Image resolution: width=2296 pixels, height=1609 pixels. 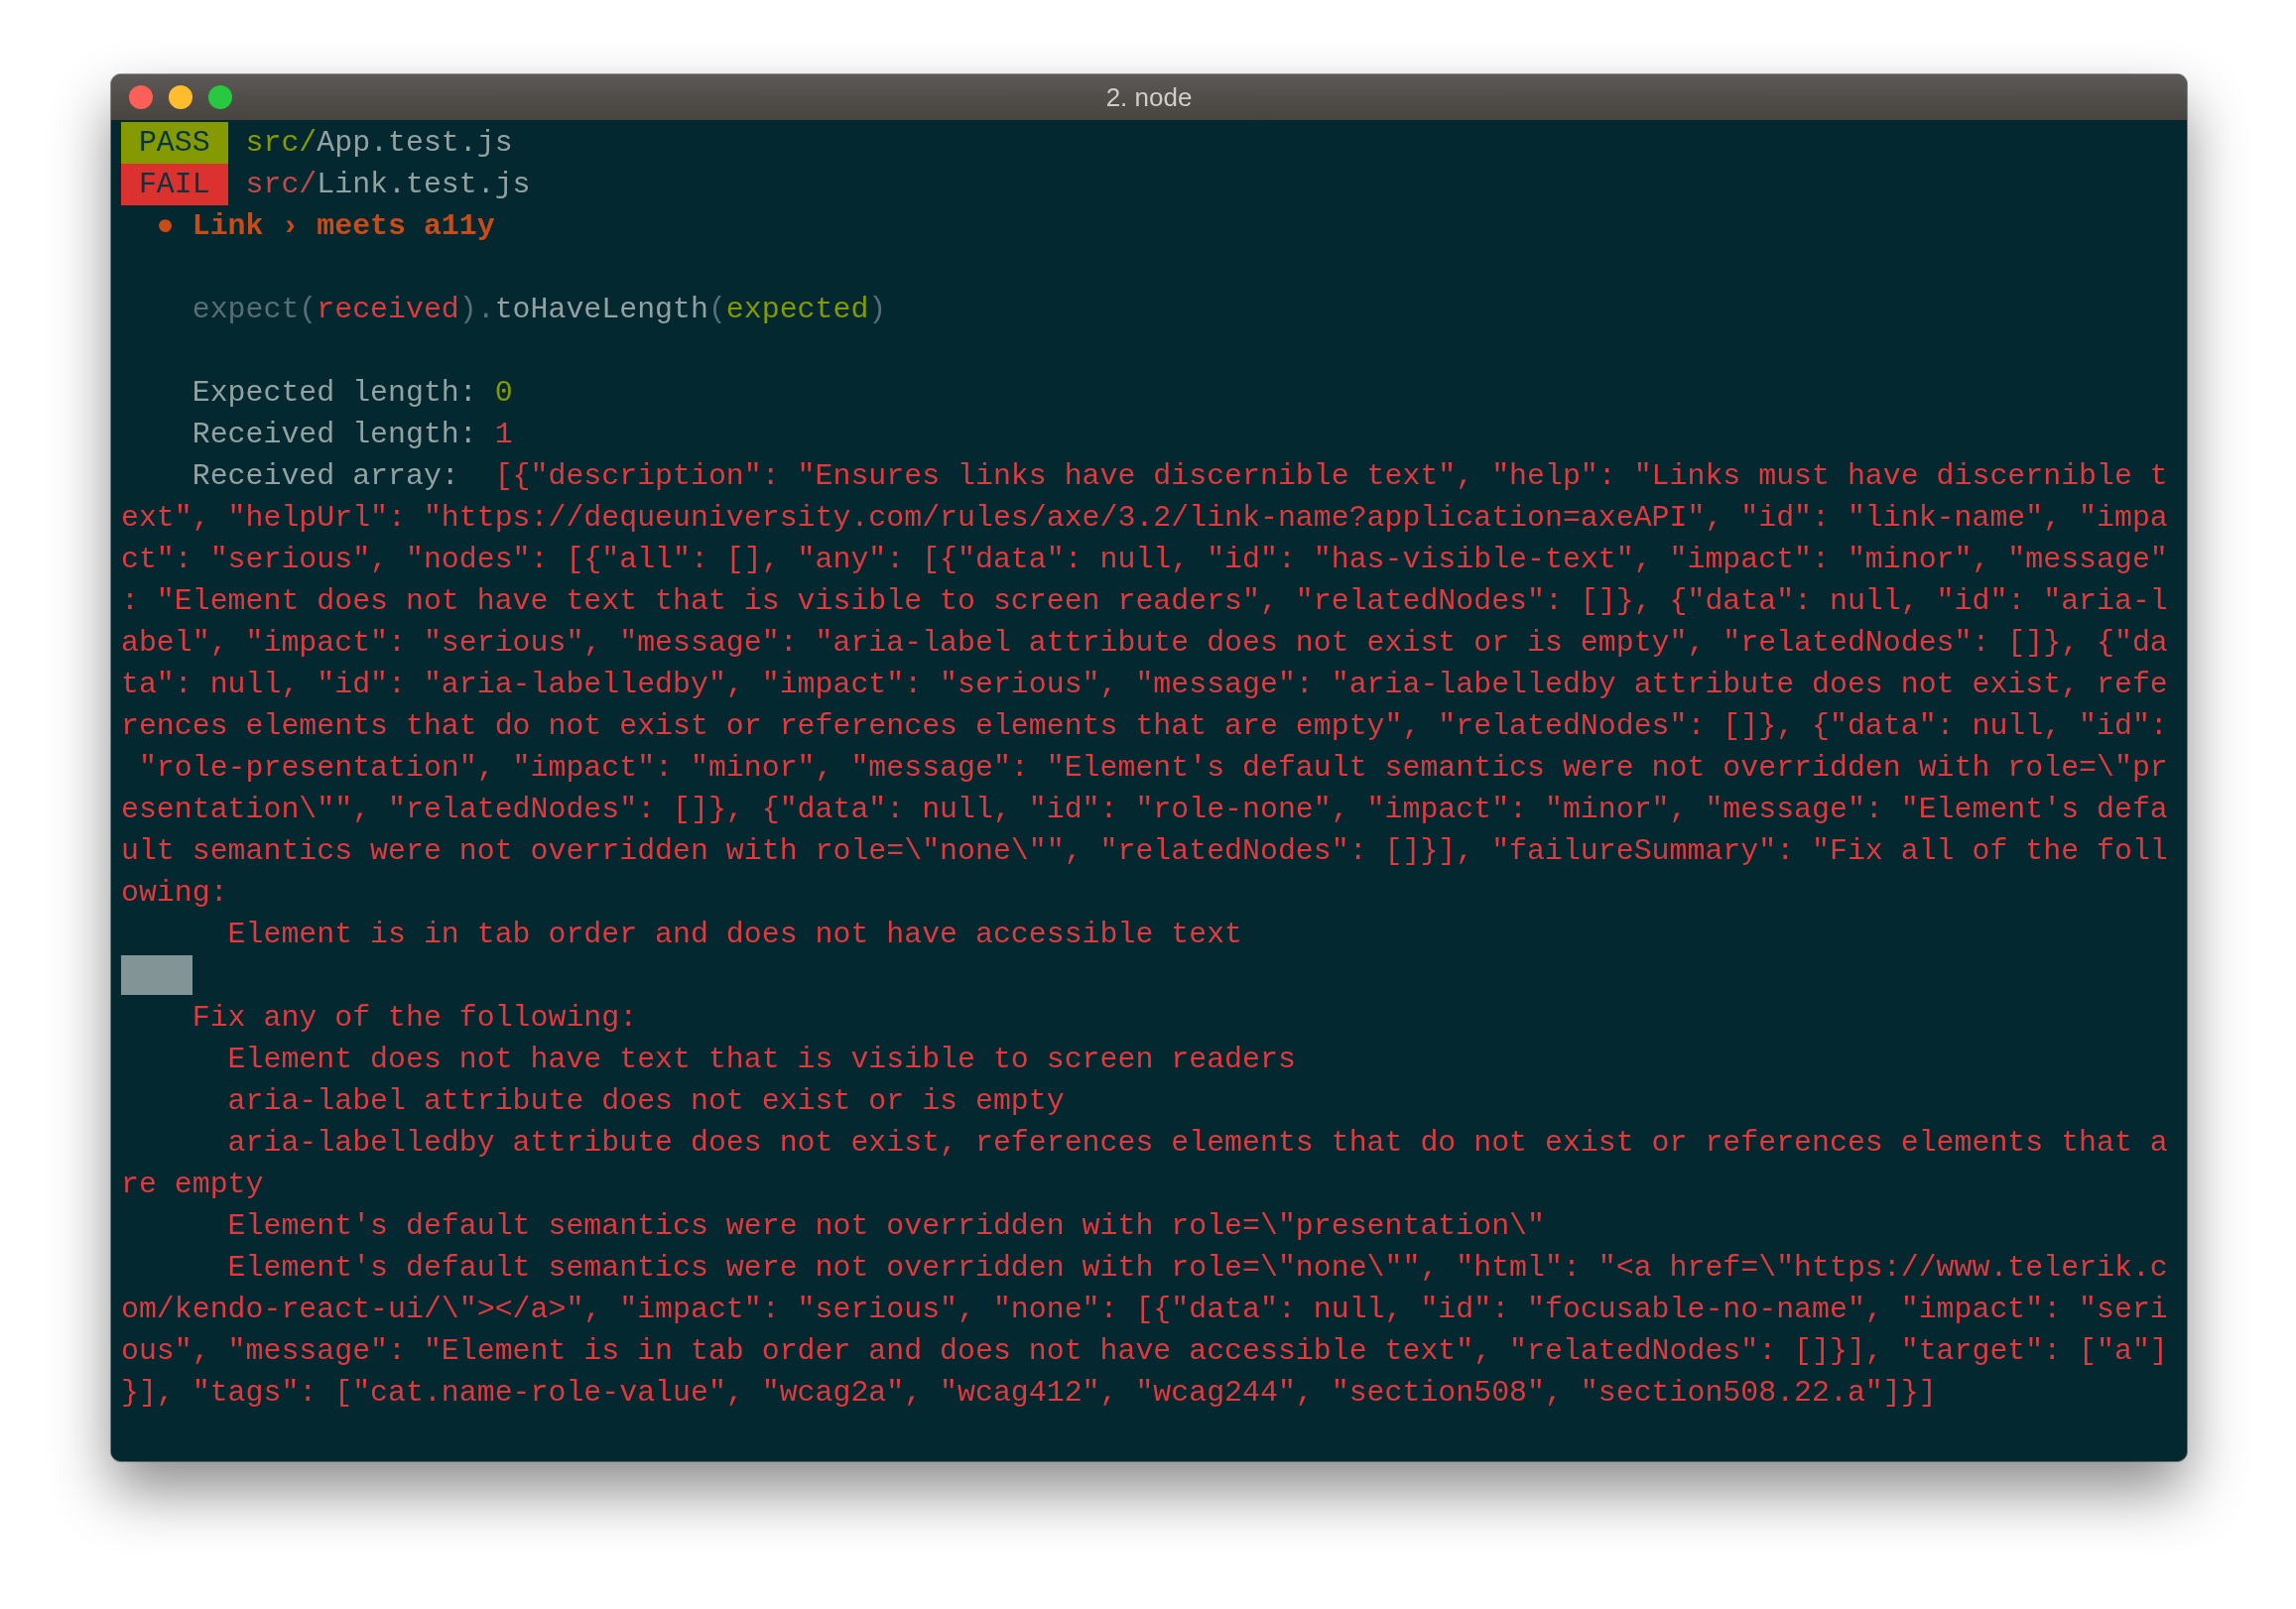 What do you see at coordinates (646, 1101) in the screenshot?
I see `output-line: aria-label attribute does not exist or is empty` at bounding box center [646, 1101].